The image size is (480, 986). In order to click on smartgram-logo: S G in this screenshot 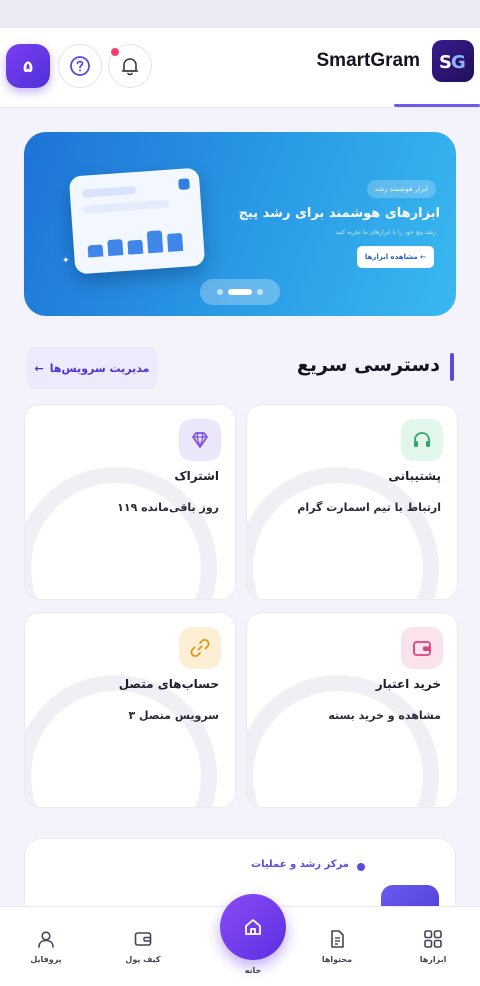, I will do `click(453, 61)`.